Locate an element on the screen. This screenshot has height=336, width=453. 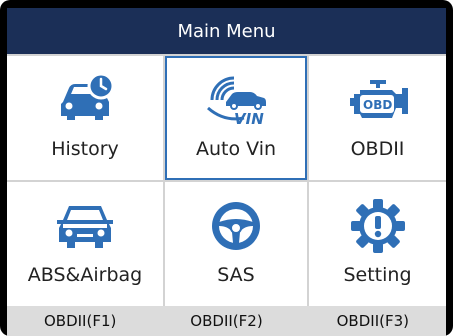
menu-item-abs-airbag: ABS&Airbag is located at coordinates (85, 244).